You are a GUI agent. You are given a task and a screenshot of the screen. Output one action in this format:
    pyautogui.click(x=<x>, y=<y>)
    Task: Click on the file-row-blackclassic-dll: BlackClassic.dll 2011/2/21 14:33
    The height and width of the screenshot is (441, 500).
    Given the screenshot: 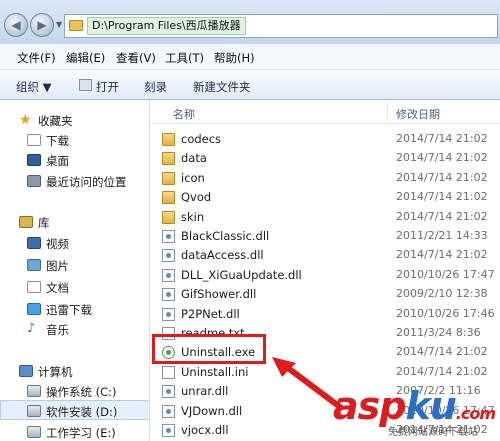 What is the action you would take?
    pyautogui.click(x=325, y=236)
    